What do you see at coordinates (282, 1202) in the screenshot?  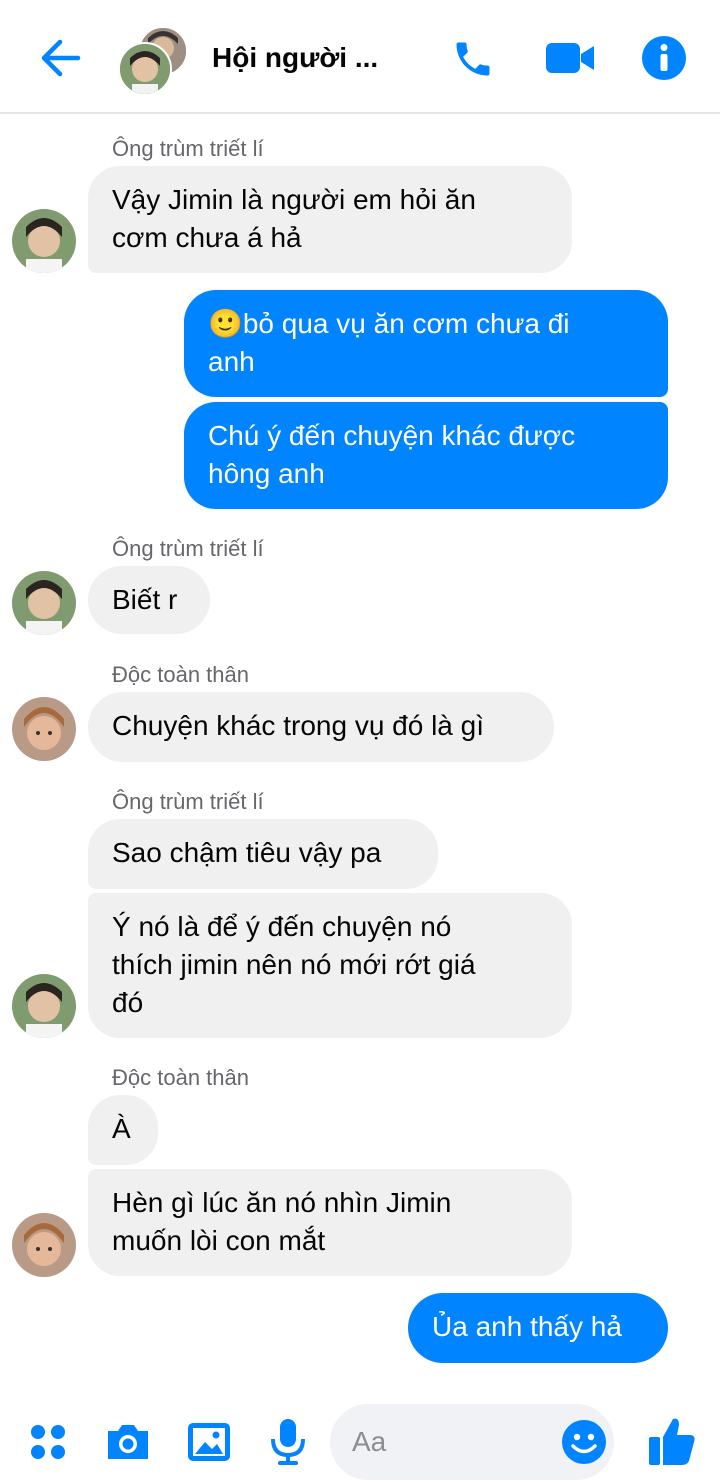 I see `message-text: Hèn gì lúc ăn nó nhìn Jimin` at bounding box center [282, 1202].